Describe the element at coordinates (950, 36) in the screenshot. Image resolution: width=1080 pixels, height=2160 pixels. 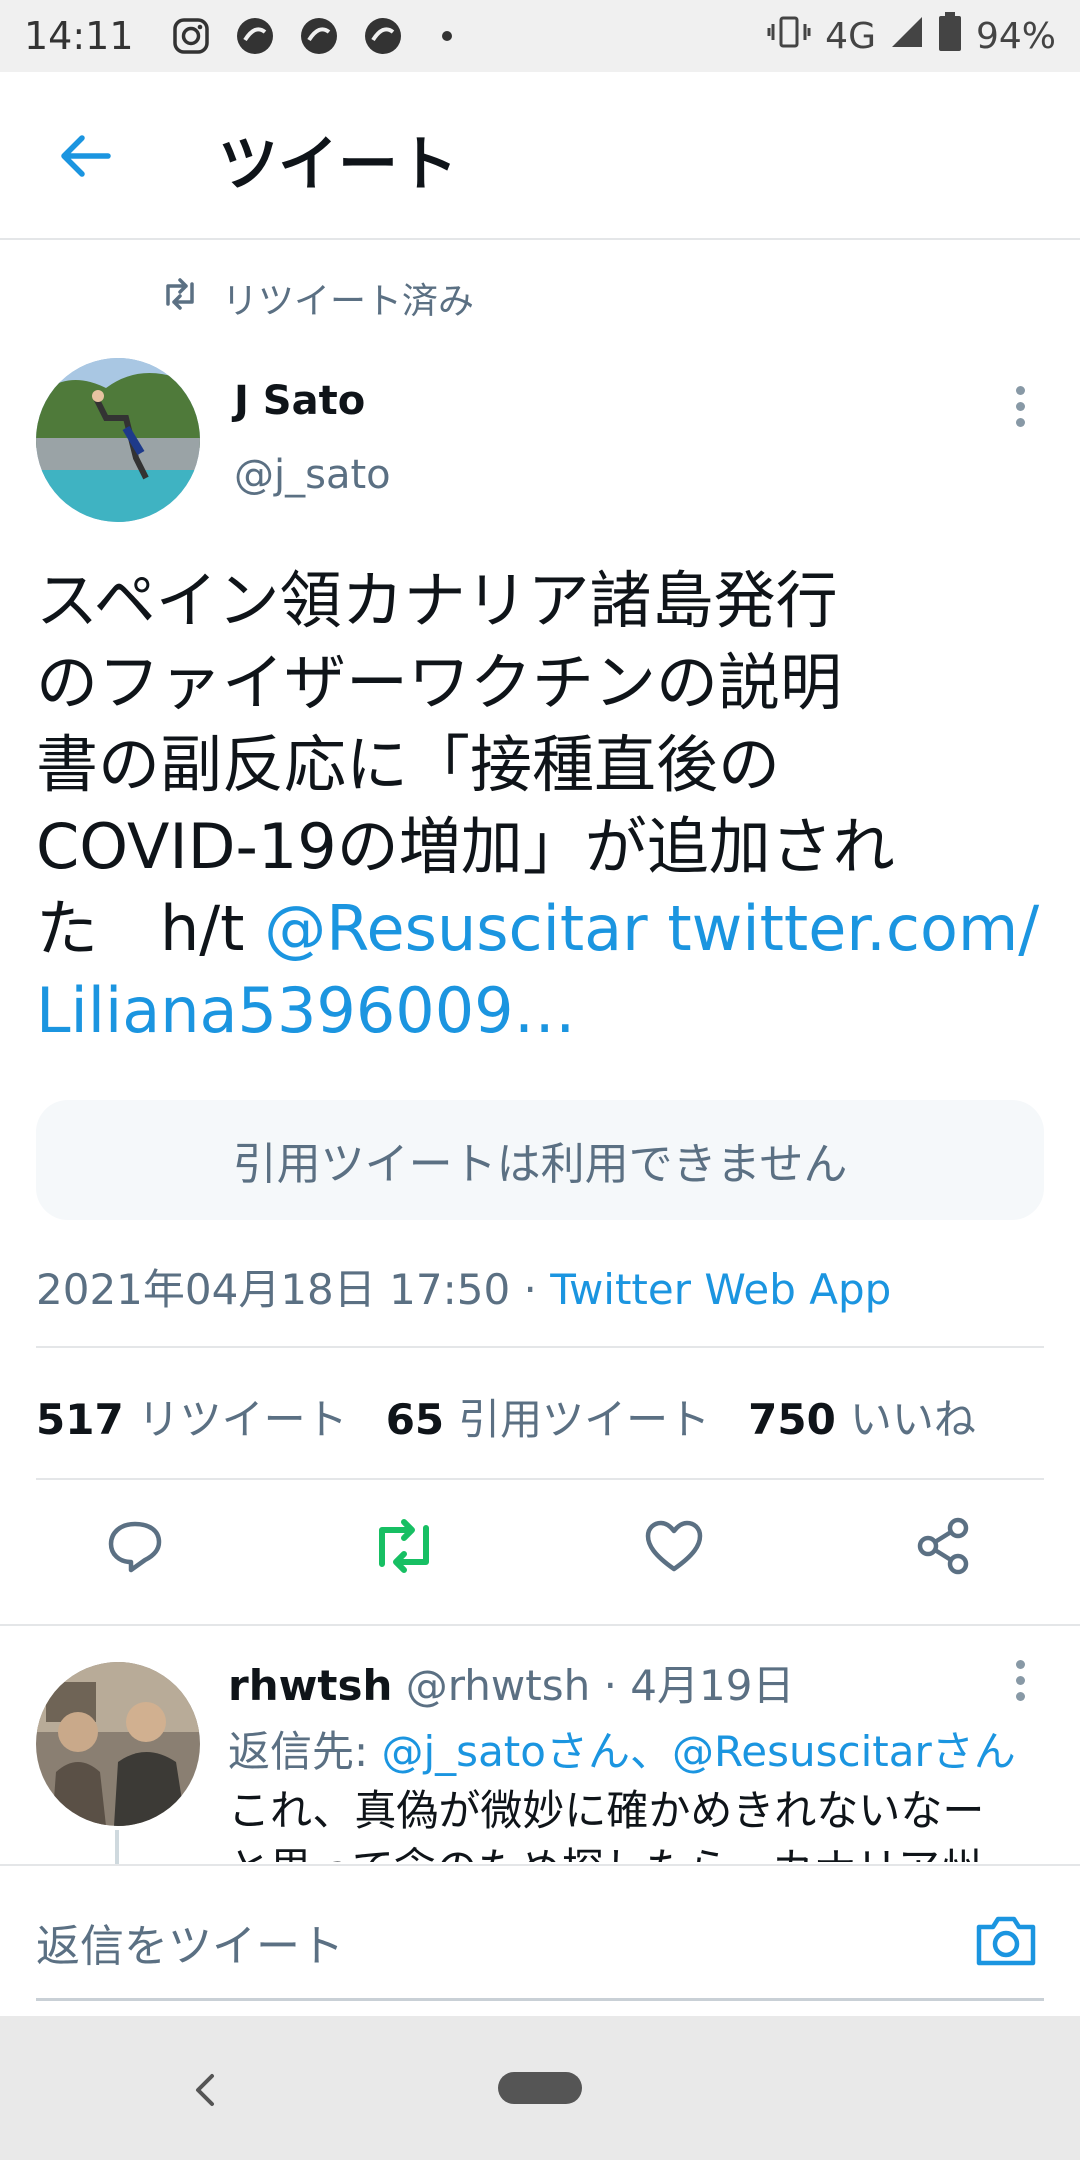
I see `battery-icon` at that location.